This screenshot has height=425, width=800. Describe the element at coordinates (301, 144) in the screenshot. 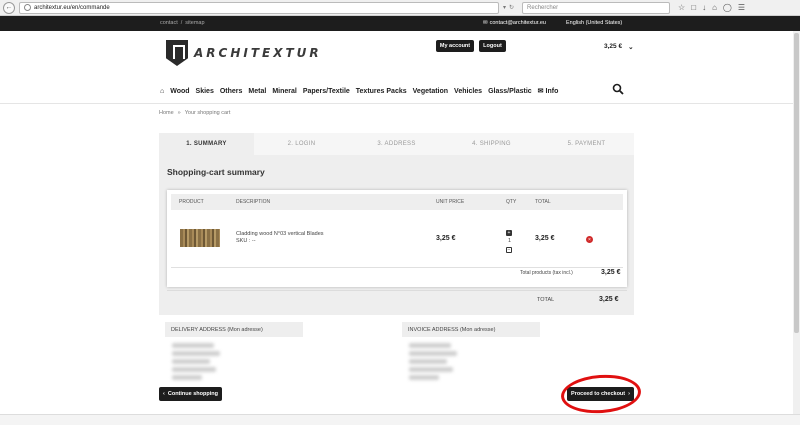

I see `step-login: 2. LOGIN` at that location.